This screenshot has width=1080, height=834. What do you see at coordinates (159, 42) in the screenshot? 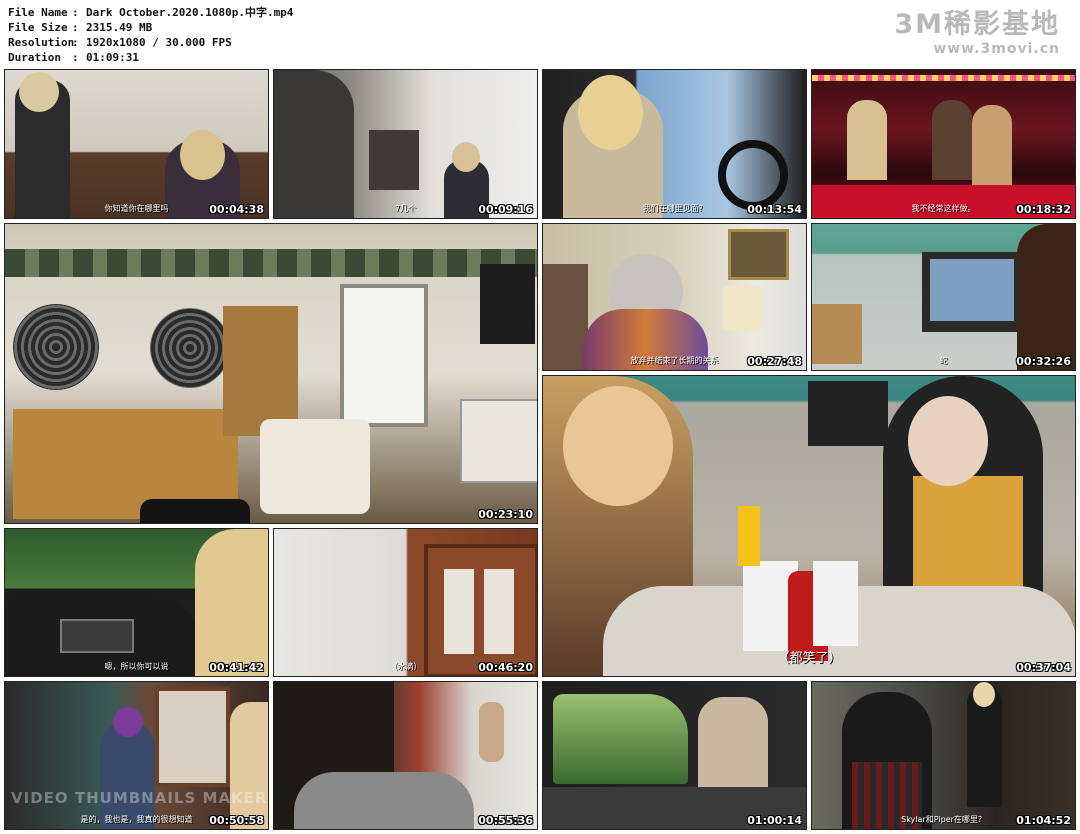
I see `resolution-value: 1920x1080 / 30.000 FPS` at bounding box center [159, 42].